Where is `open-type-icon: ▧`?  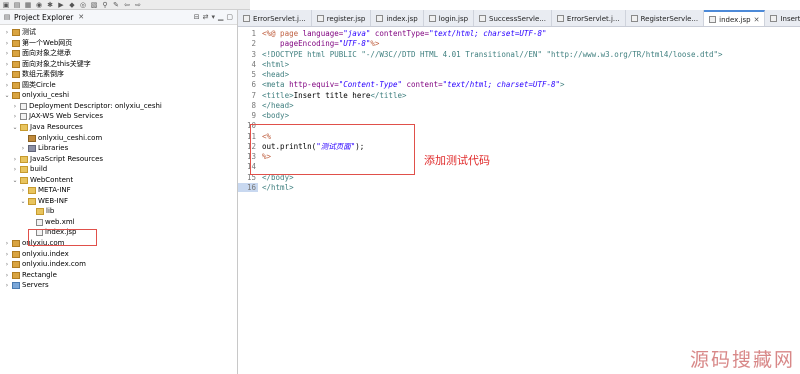
open-type-icon: ▧ is located at coordinates (94, 5).